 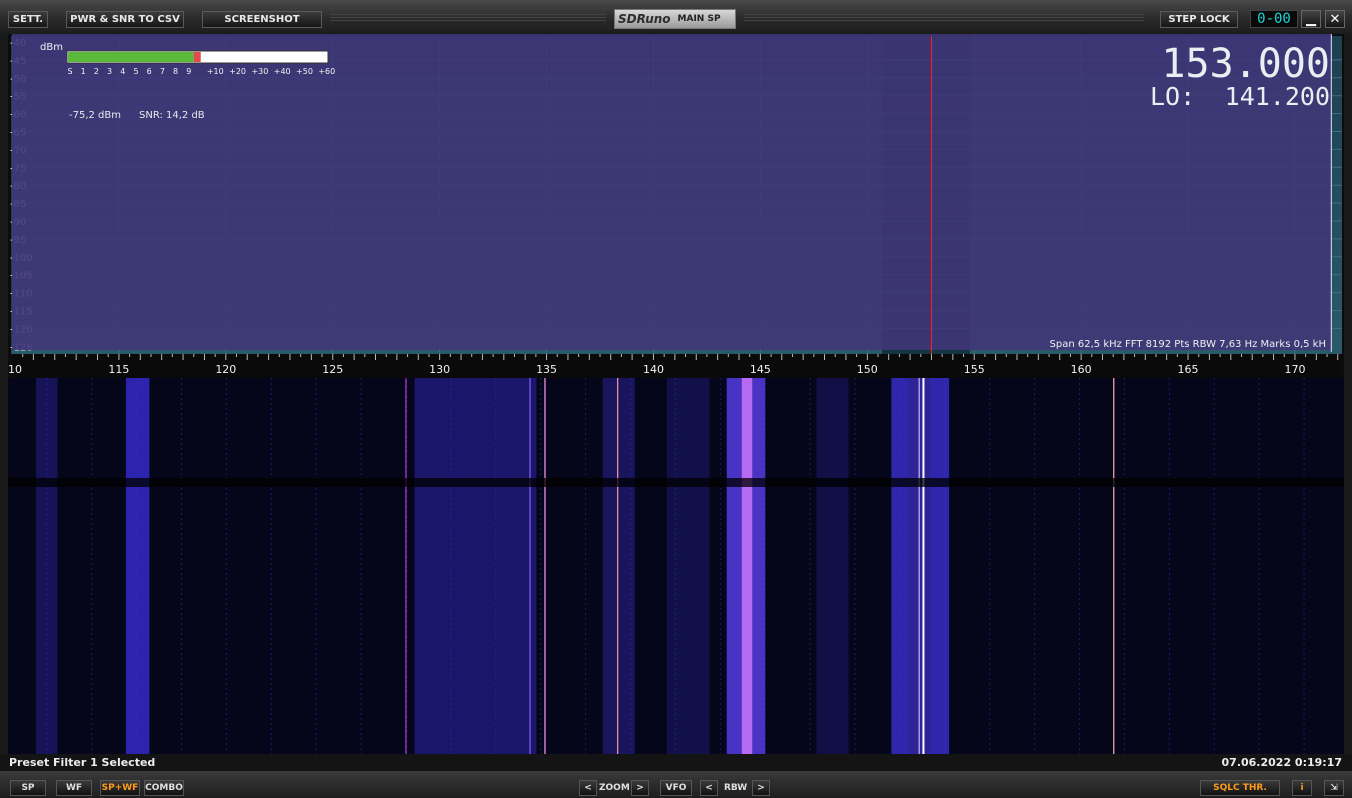 I want to click on snr-readout: SNR: 14,2 dB, so click(x=172, y=115).